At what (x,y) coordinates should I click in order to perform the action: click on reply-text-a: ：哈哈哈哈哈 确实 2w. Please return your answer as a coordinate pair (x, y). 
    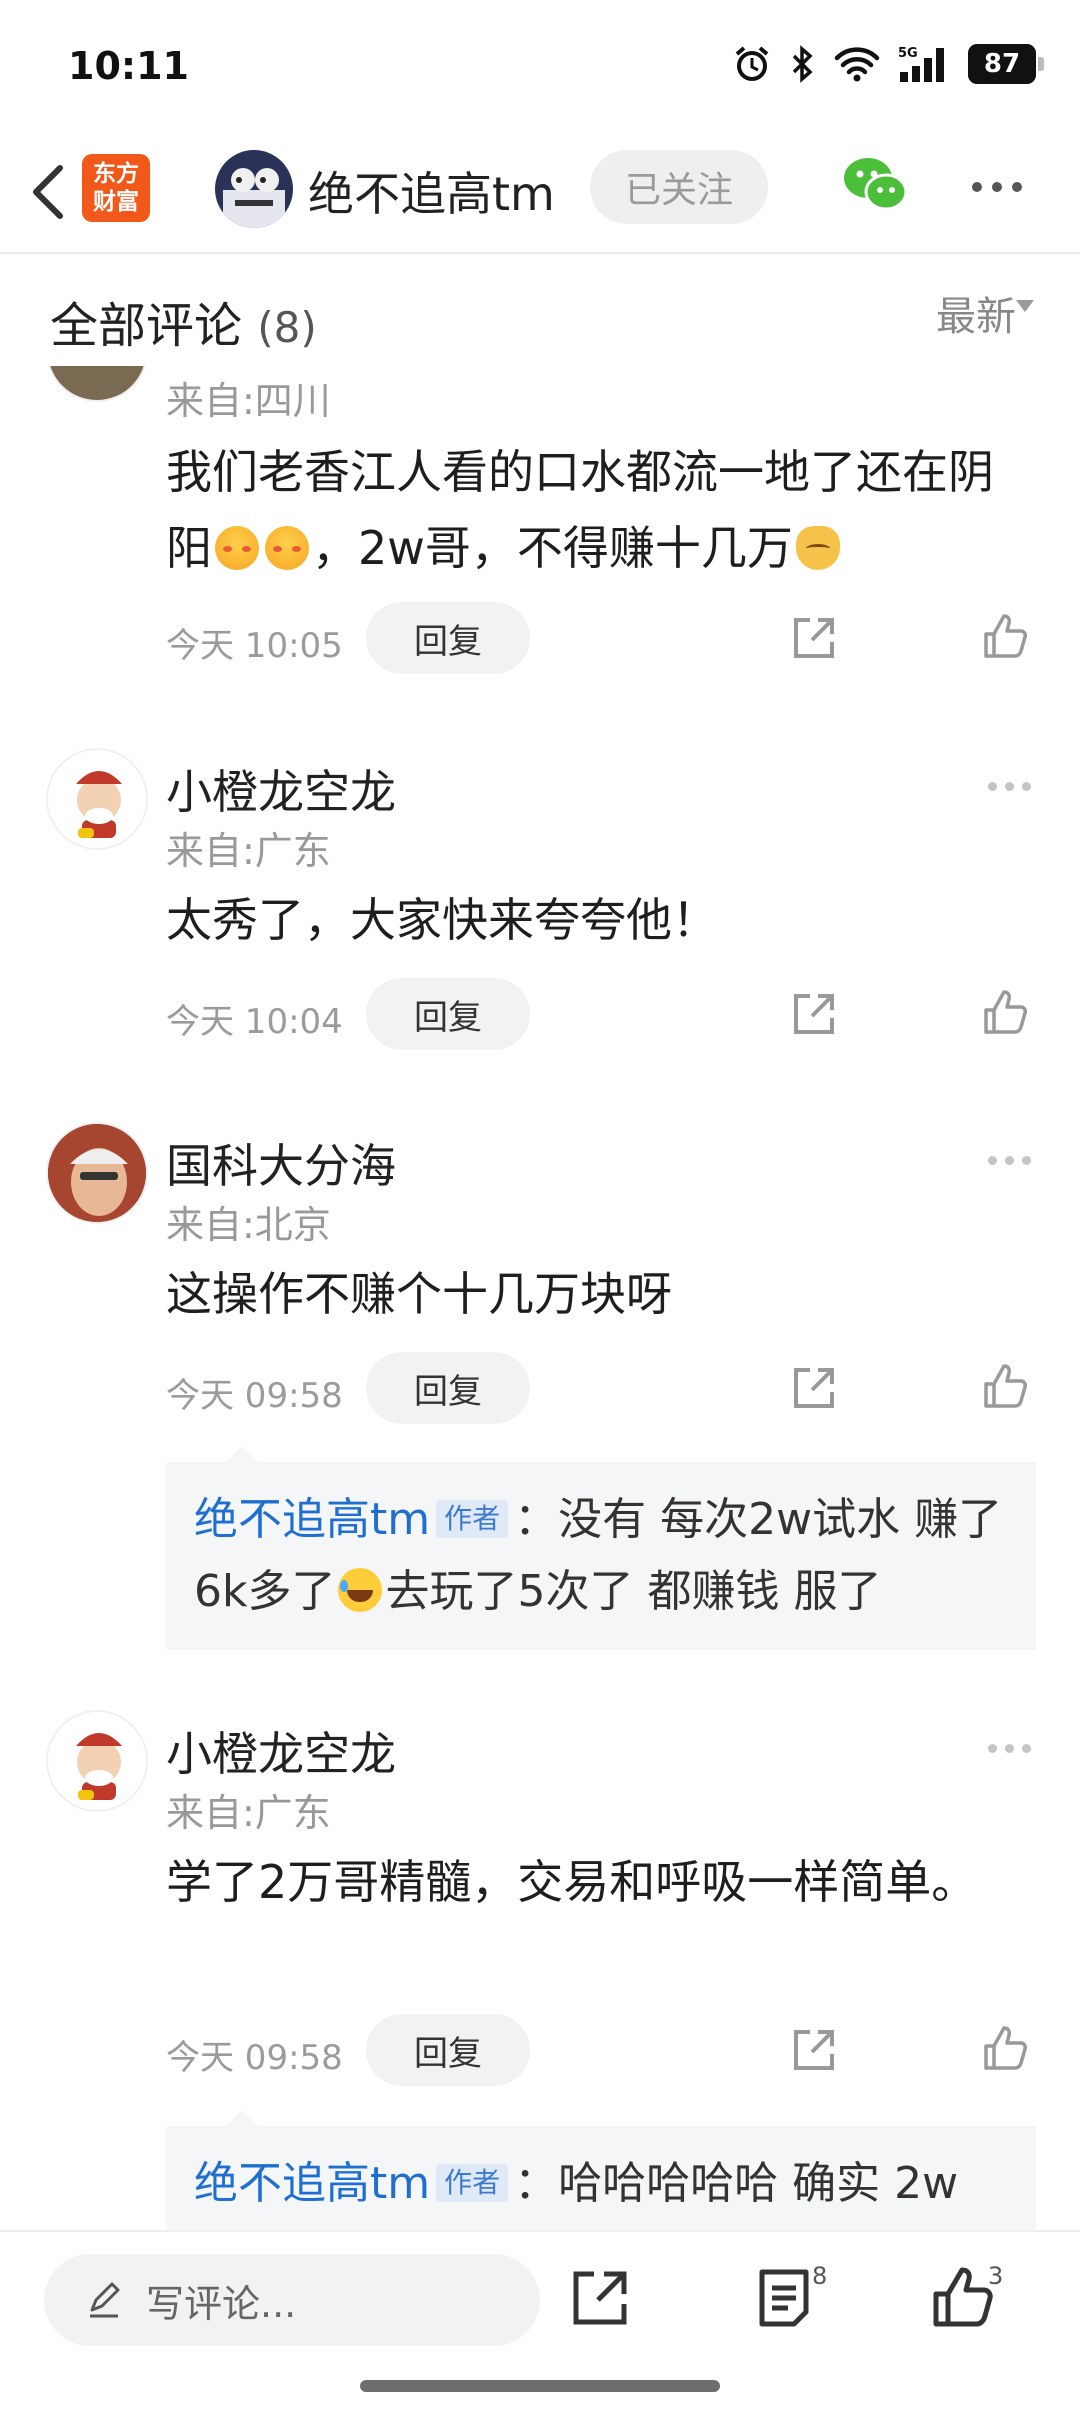
    Looking at the image, I should click on (736, 2183).